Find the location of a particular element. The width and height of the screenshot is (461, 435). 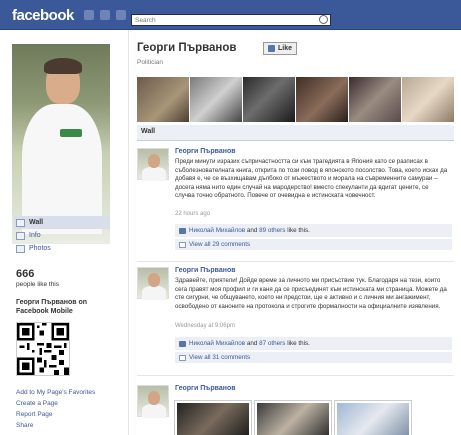

notifications-icon is located at coordinates (121, 15).